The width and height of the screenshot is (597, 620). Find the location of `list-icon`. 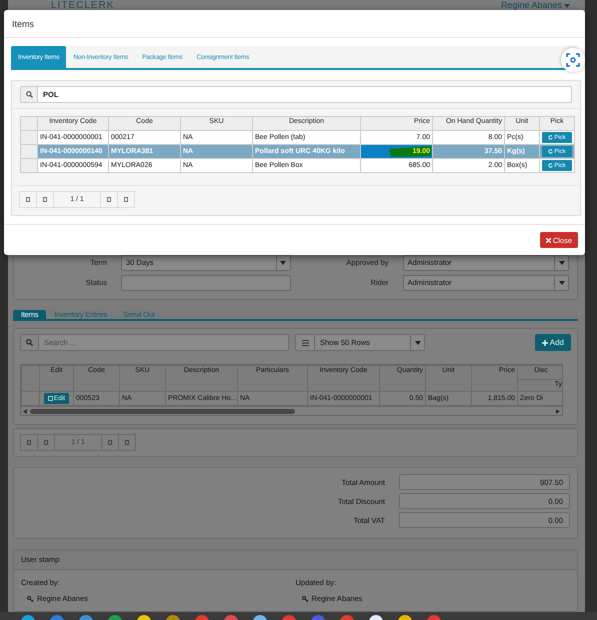

list-icon is located at coordinates (305, 343).